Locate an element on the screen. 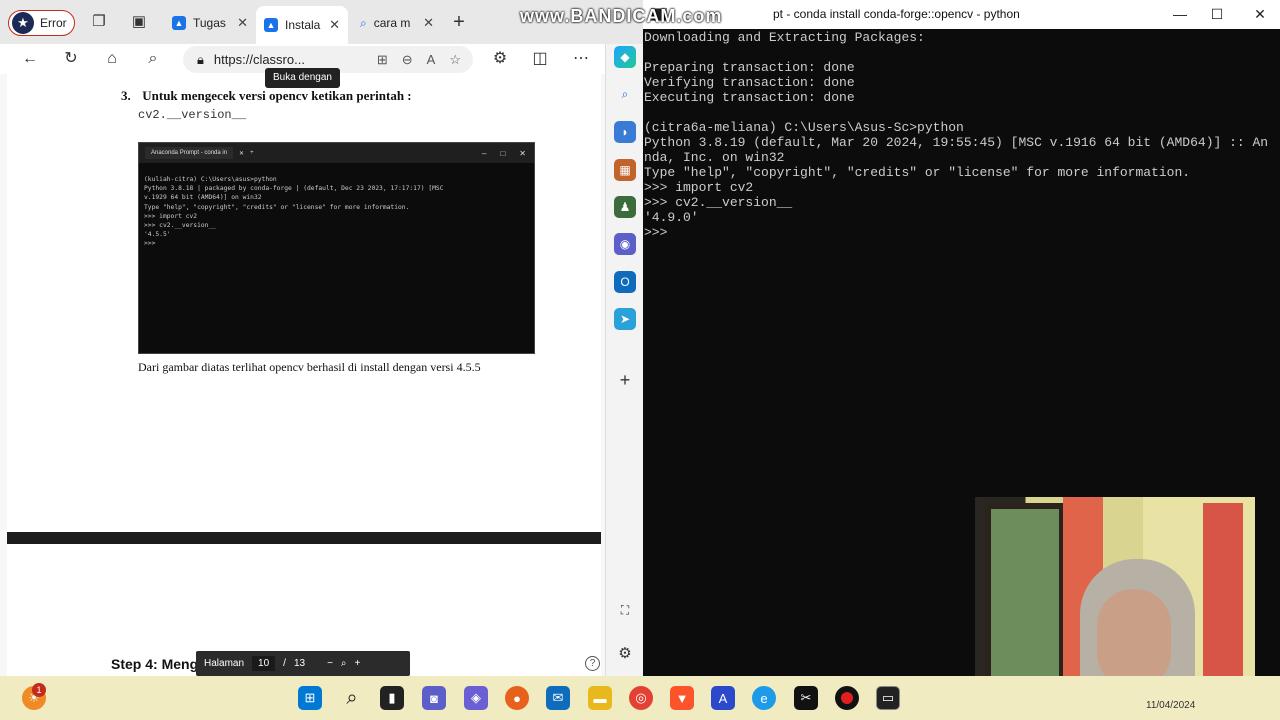 Image resolution: width=1280 pixels, height=720 pixels. zoom-icon: ⊖ is located at coordinates (407, 60).